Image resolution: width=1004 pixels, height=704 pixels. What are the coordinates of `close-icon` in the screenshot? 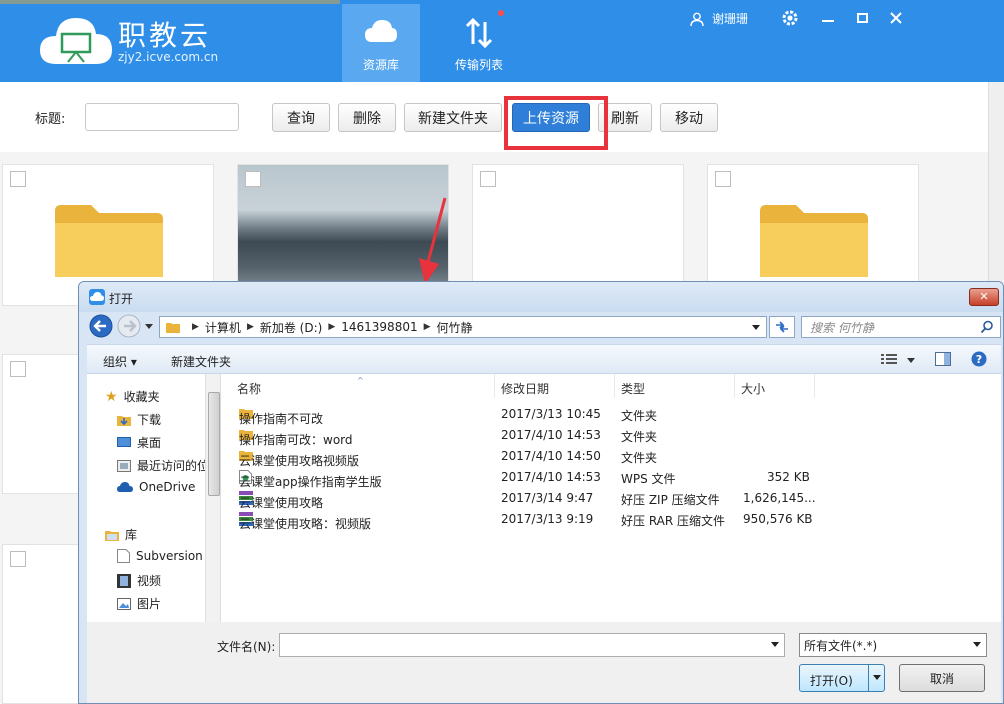 It's located at (896, 18).